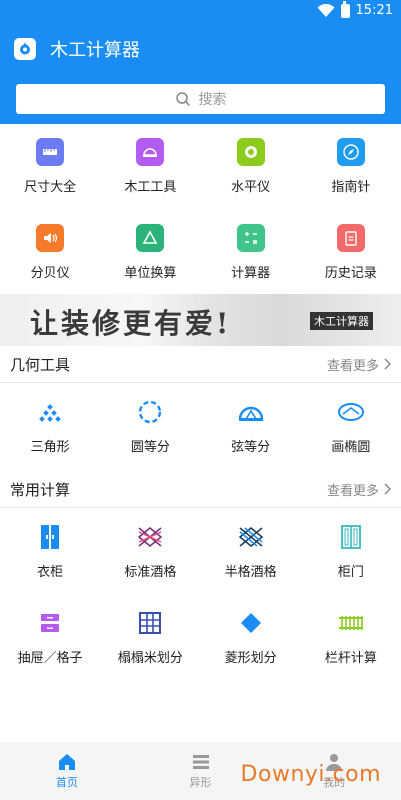 This screenshot has width=401, height=800. I want to click on tab-label: 异形, so click(200, 782).